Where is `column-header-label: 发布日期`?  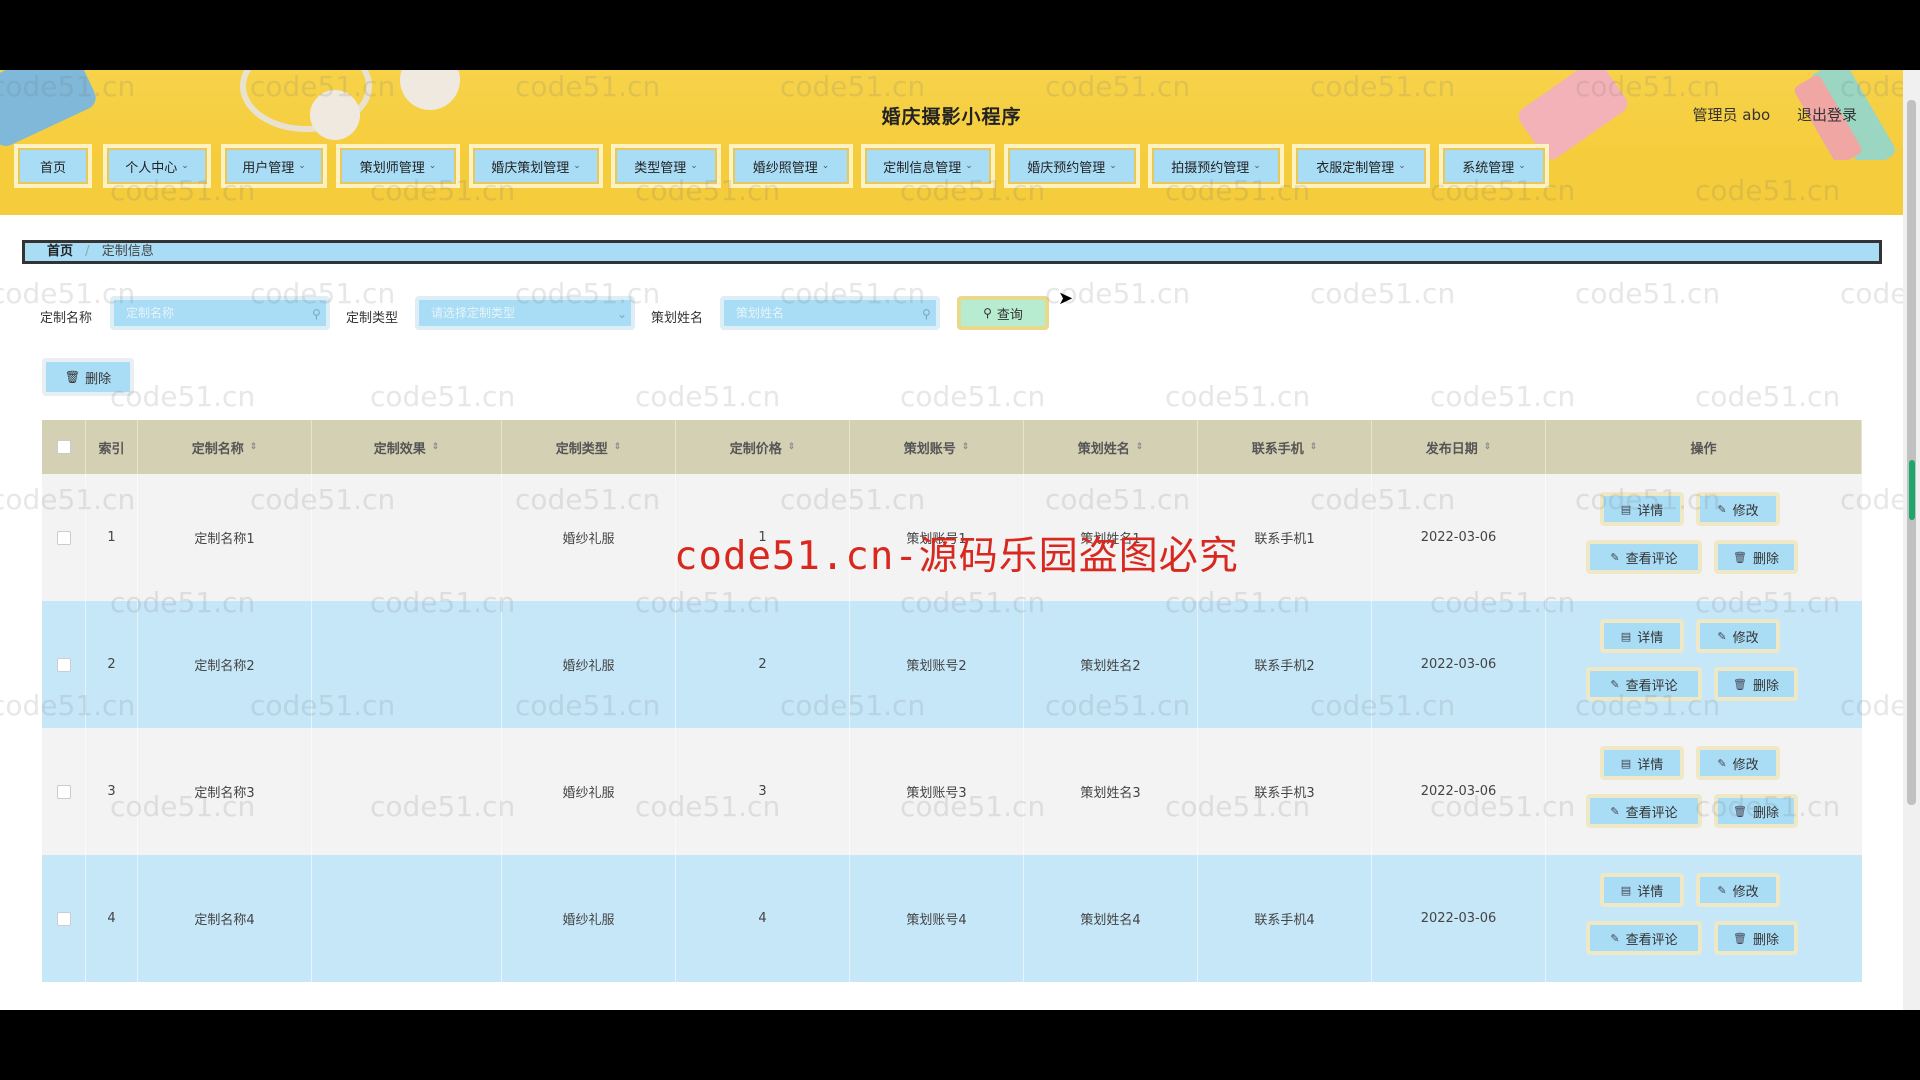
column-header-label: 发布日期 is located at coordinates (1451, 449).